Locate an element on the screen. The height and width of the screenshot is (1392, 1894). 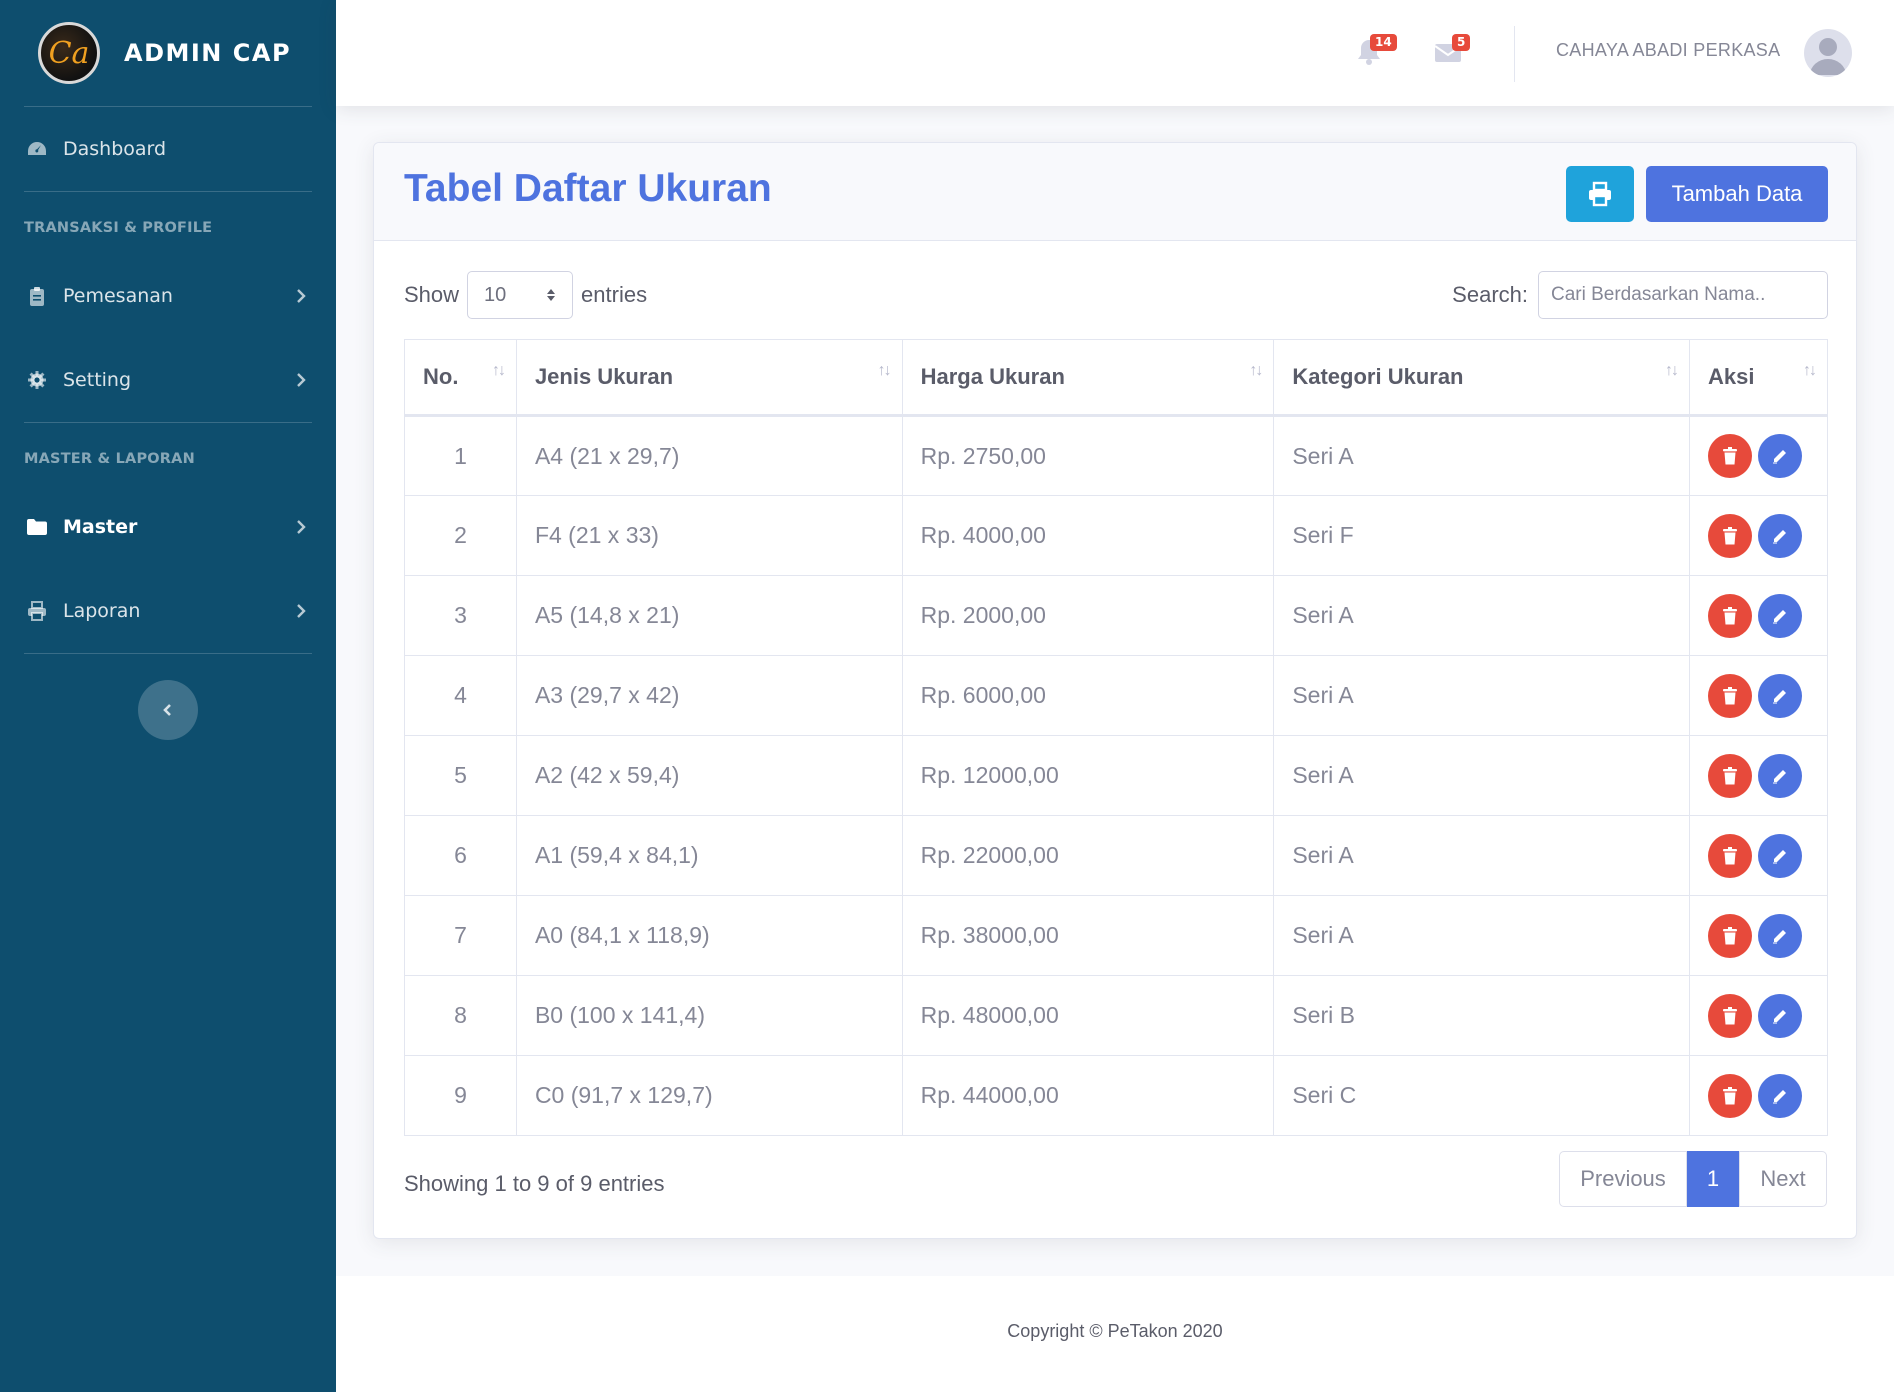
cell-no: 9 is located at coordinates (460, 1095).